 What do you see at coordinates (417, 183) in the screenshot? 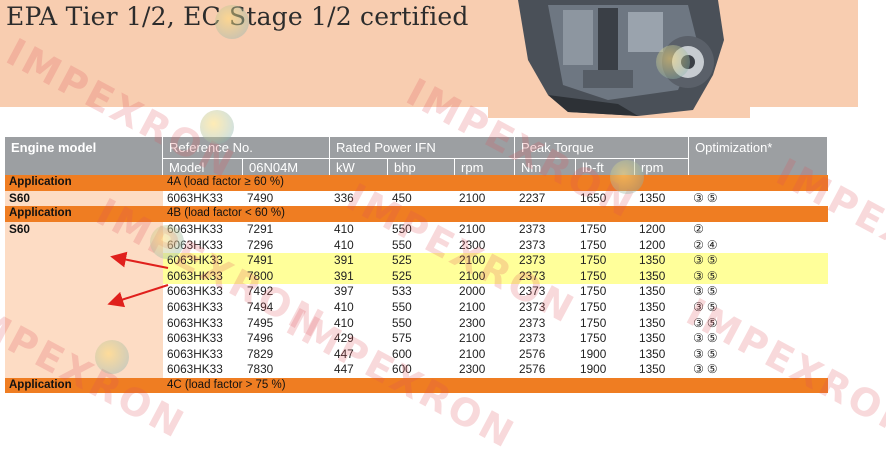
I see `application-row-4a: Application 4A (load factor ≥ 60 %)` at bounding box center [417, 183].